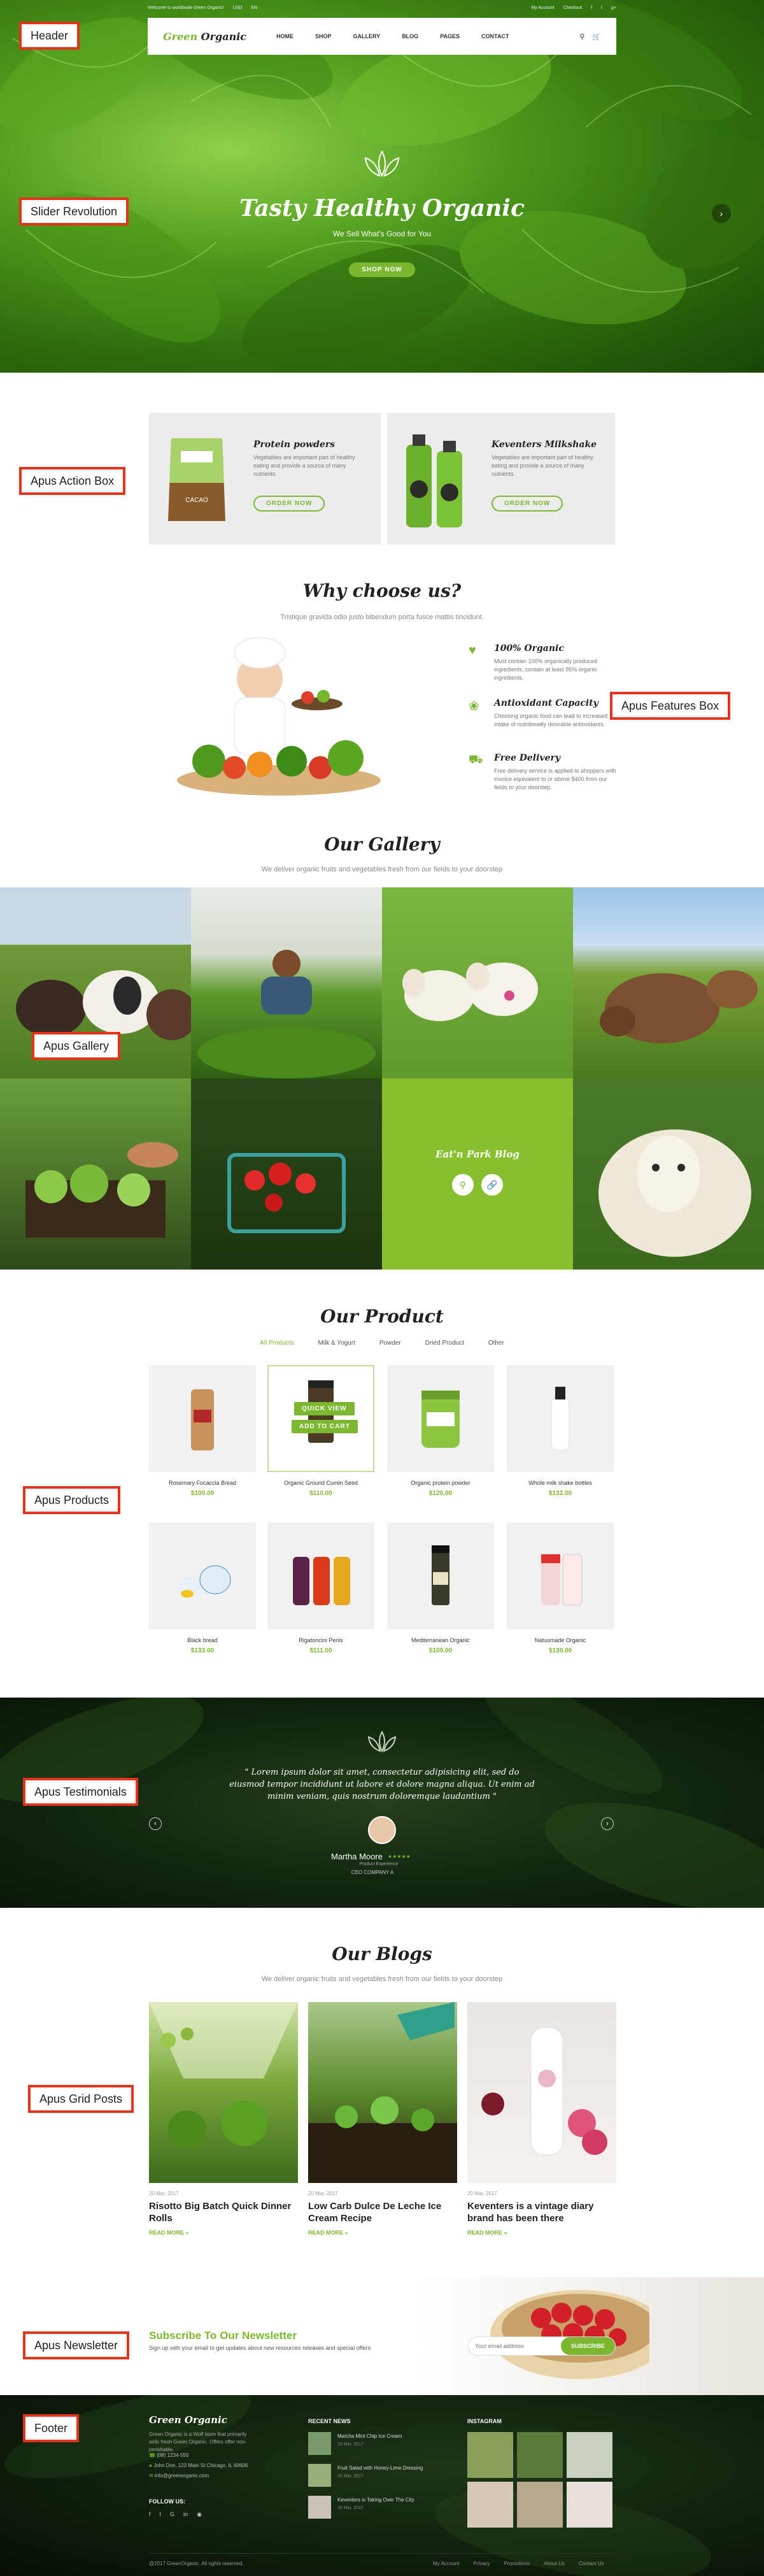  Describe the element at coordinates (199, 2515) in the screenshot. I see `instagram-icon: ◉` at that location.